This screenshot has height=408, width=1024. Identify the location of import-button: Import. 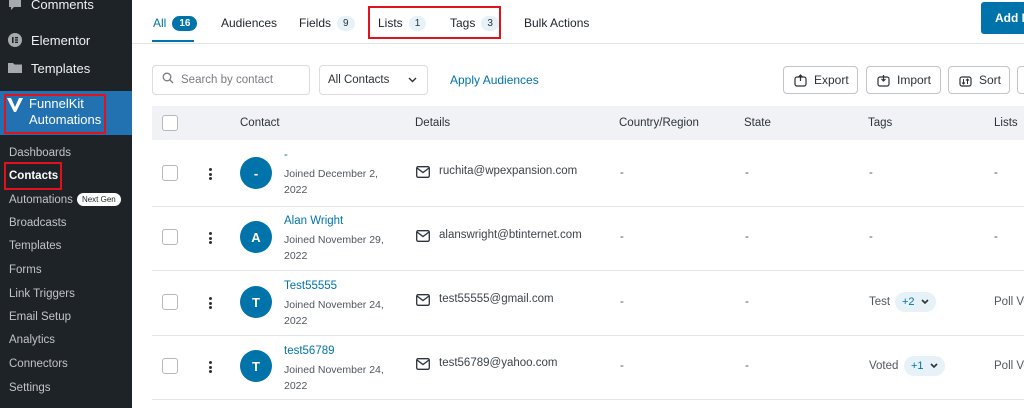
(903, 80).